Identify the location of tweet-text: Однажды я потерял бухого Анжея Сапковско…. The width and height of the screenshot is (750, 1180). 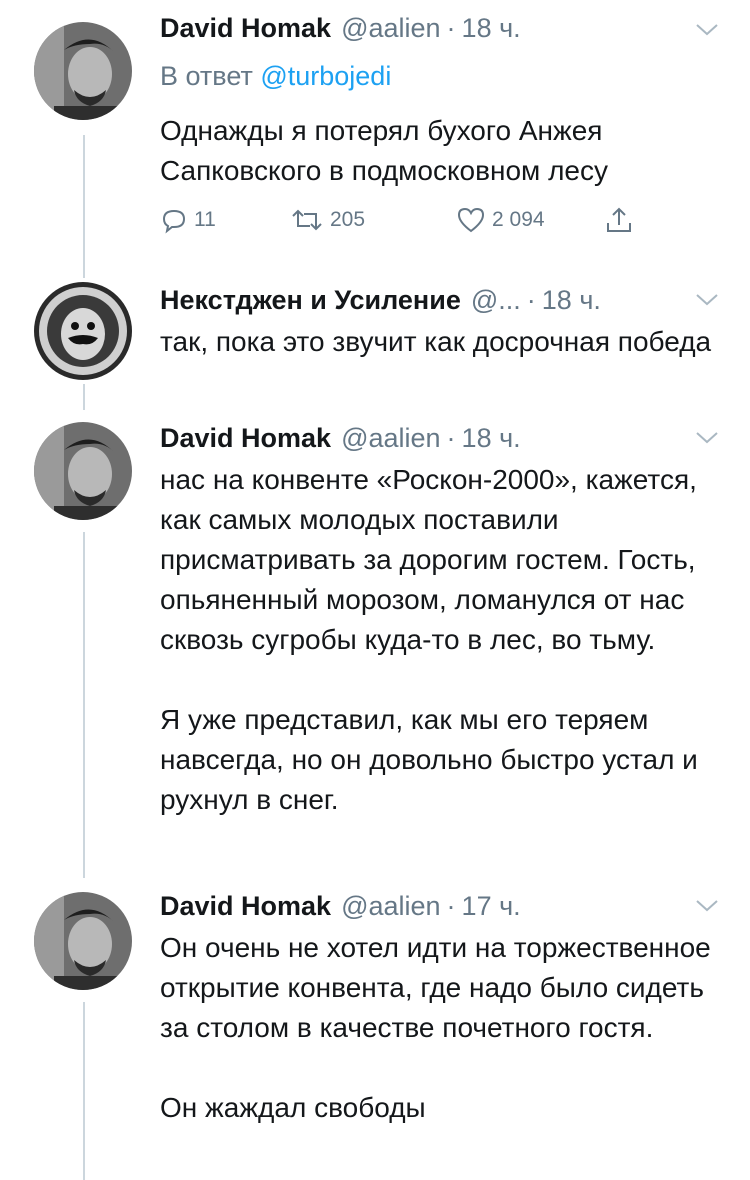
(445, 151).